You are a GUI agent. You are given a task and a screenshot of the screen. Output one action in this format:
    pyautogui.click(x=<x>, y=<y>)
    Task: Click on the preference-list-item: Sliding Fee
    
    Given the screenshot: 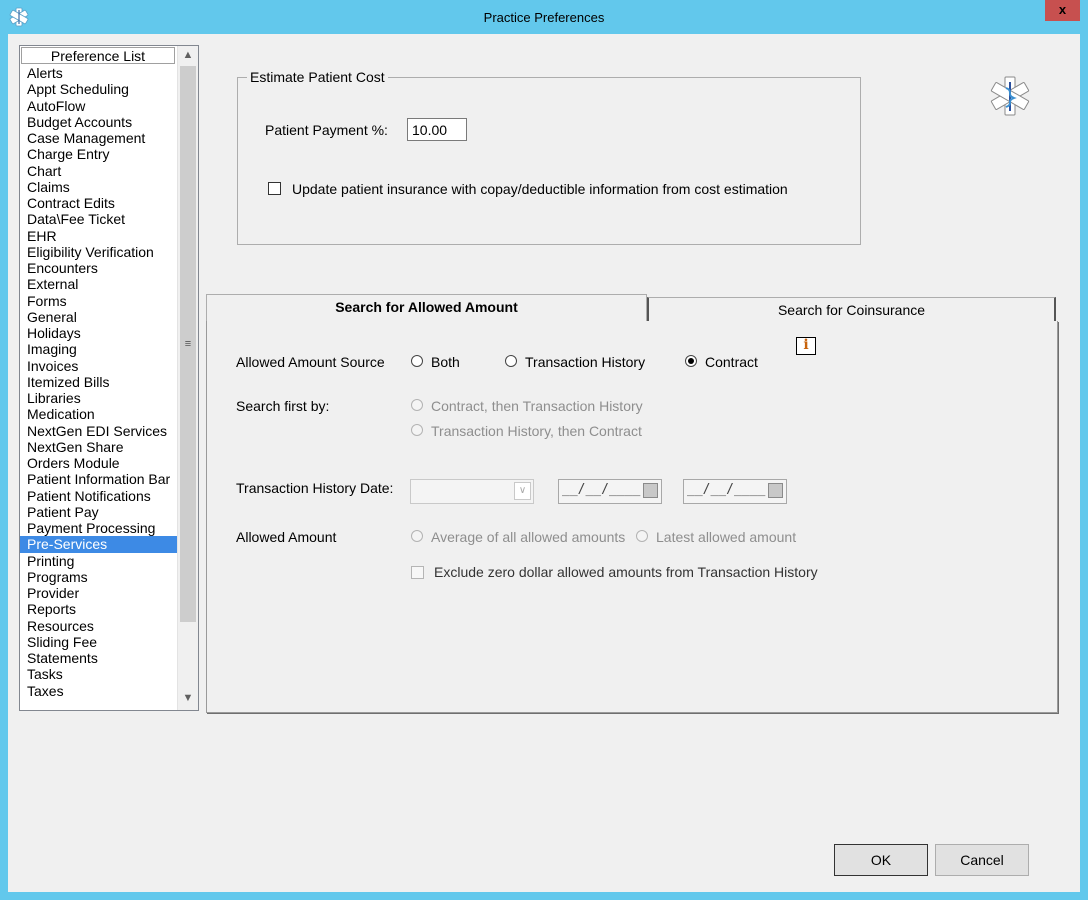 What is the action you would take?
    pyautogui.click(x=98, y=642)
    